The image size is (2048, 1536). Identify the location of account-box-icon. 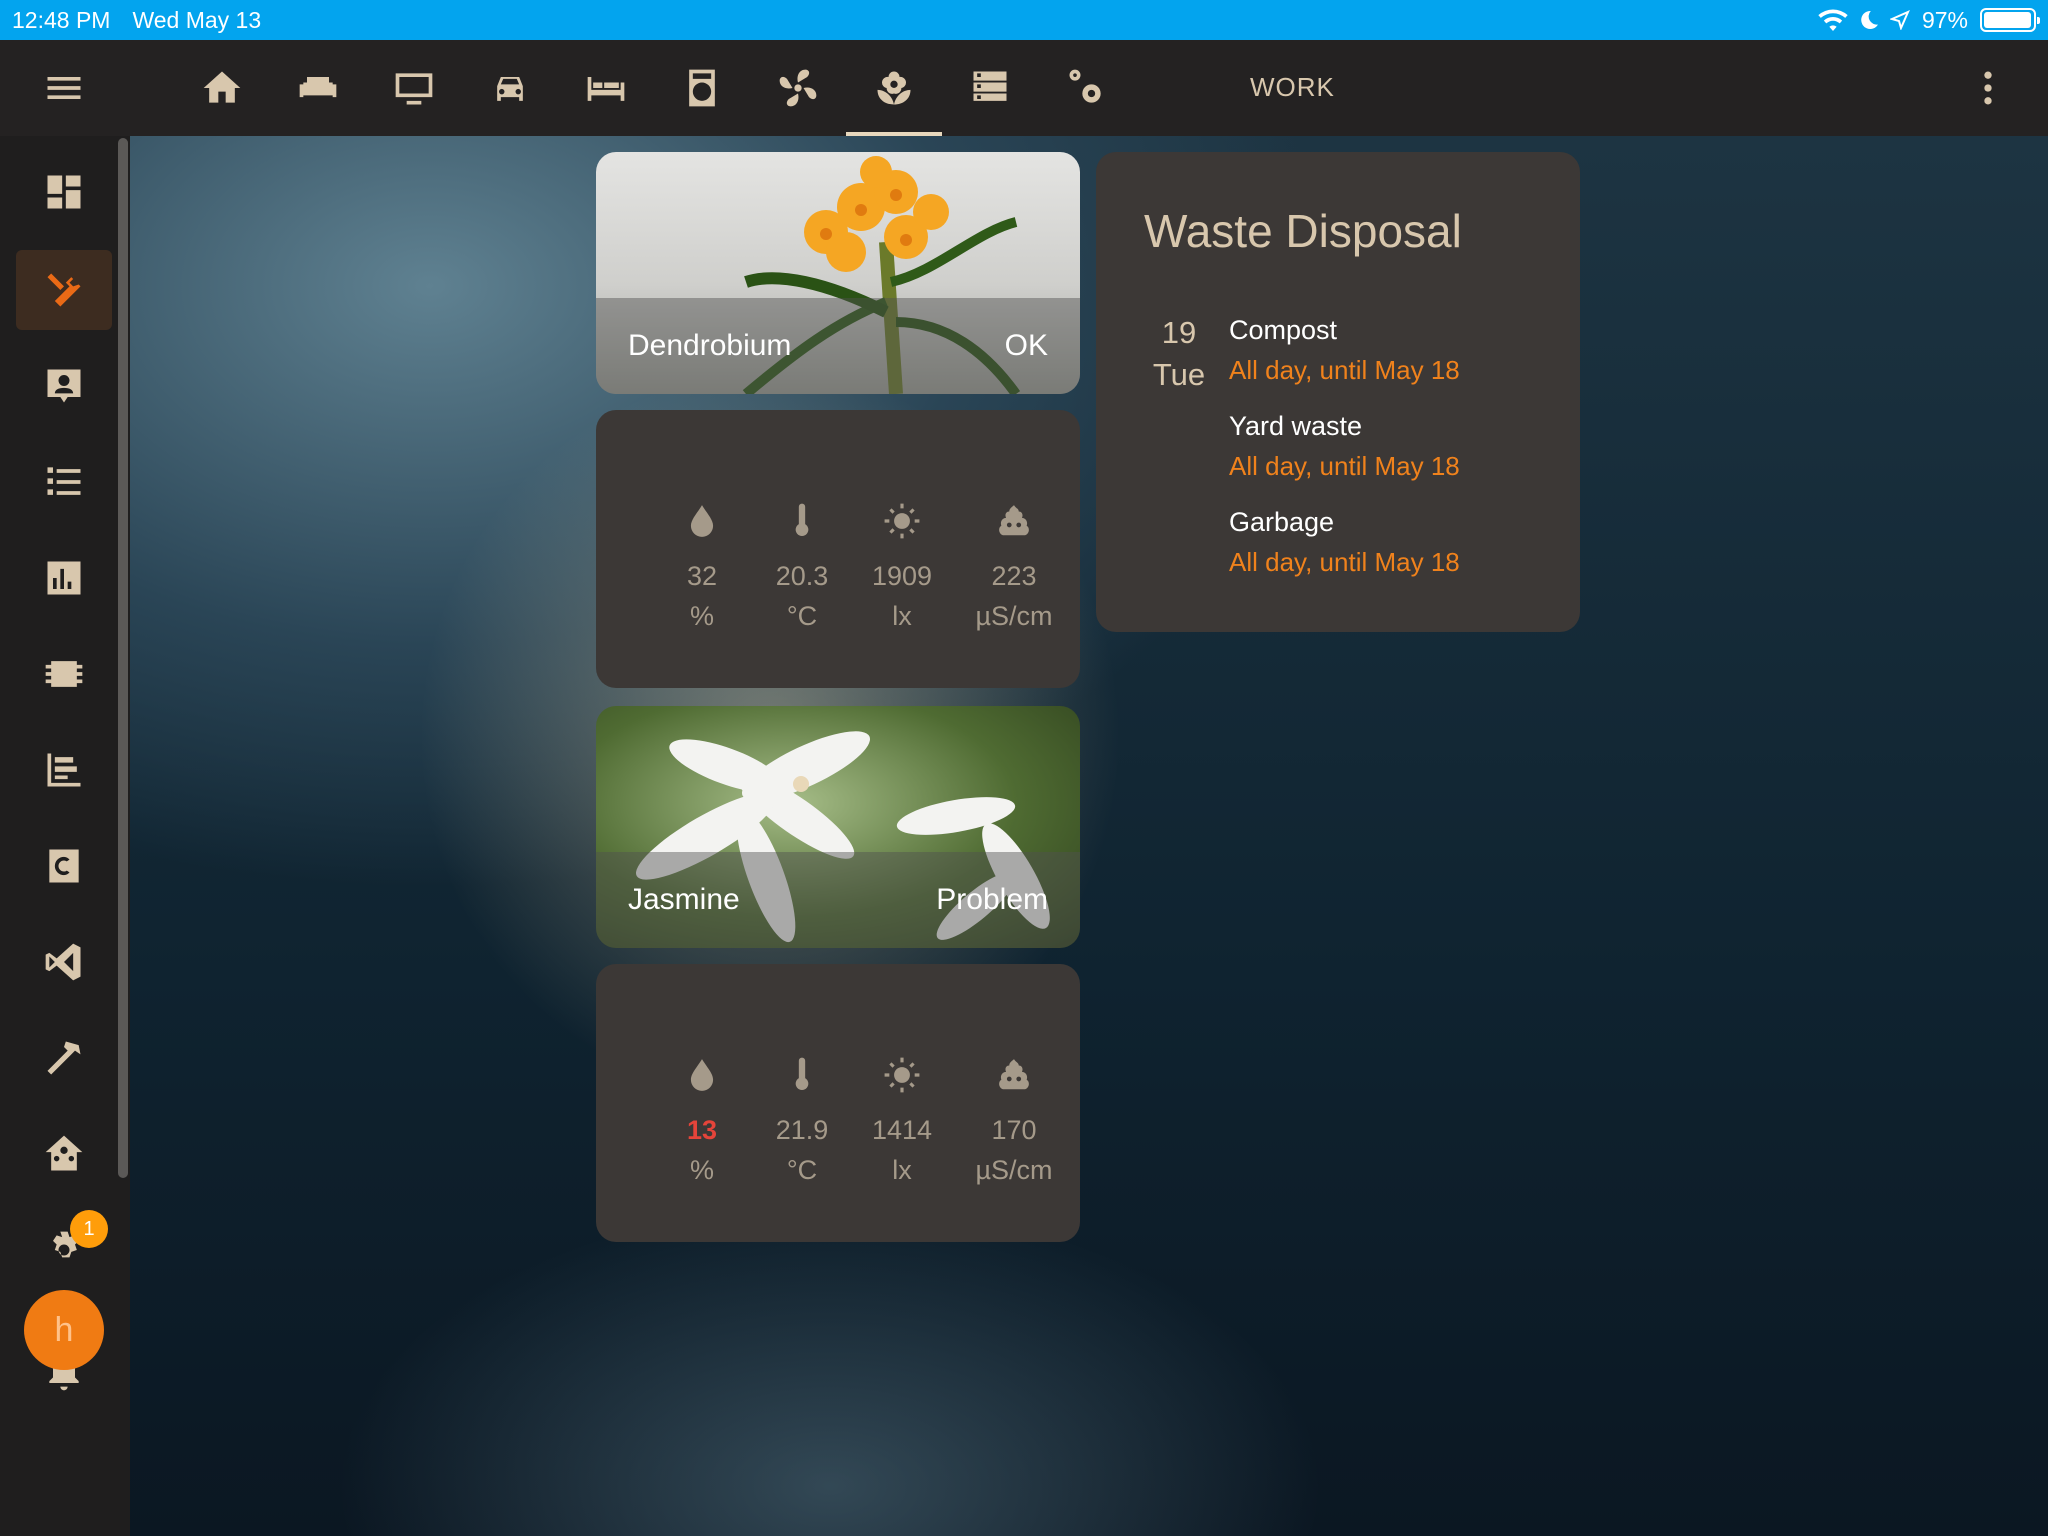
(64, 386).